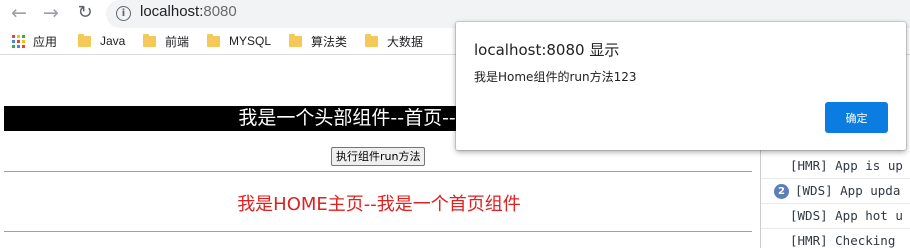  Describe the element at coordinates (848, 190) in the screenshot. I see `log-text: [WDS] App upda` at that location.